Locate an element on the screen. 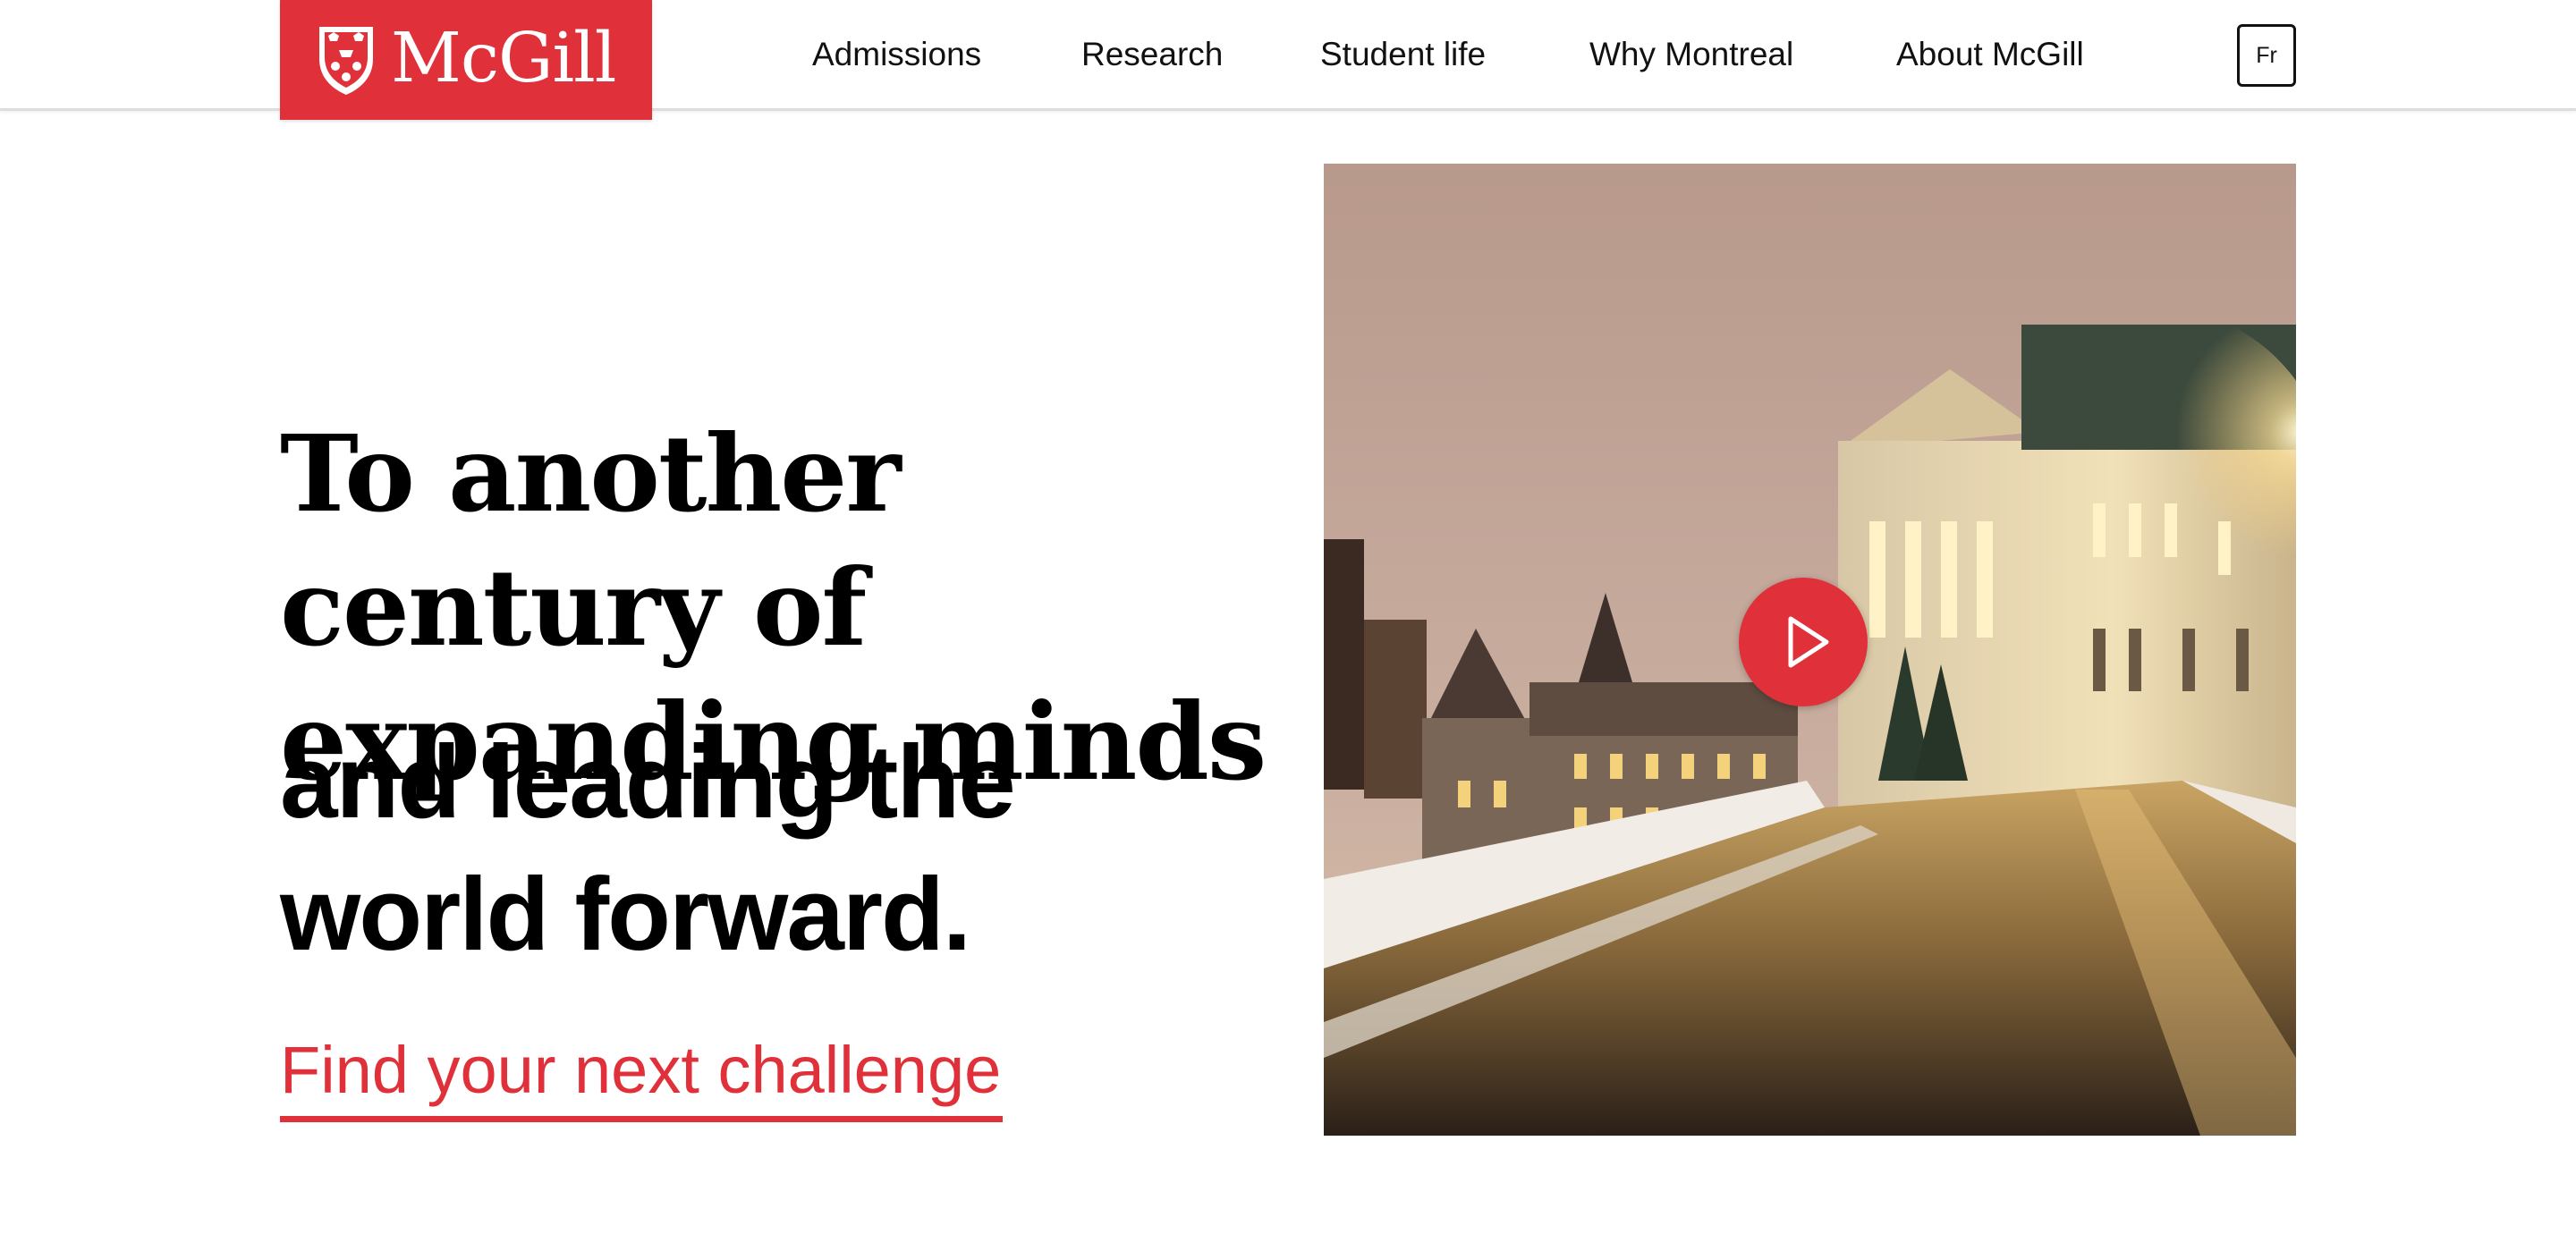 Image resolution: width=2576 pixels, height=1234 pixels. nav-item-why-montreal: Why Montreal is located at coordinates (1691, 54).